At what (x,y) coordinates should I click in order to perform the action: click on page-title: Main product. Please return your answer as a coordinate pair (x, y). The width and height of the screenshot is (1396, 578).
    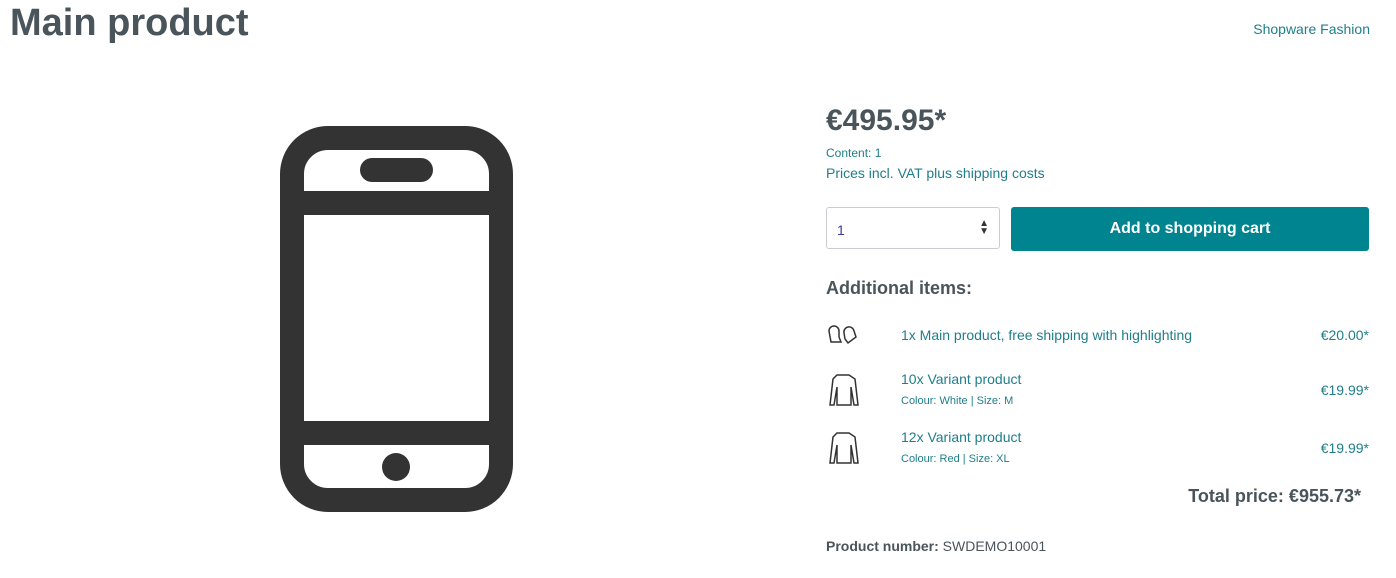
    Looking at the image, I should click on (129, 23).